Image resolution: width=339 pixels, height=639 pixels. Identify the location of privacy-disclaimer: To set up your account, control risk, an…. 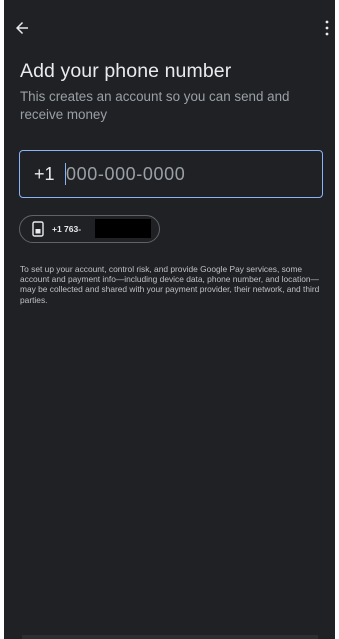
(170, 284).